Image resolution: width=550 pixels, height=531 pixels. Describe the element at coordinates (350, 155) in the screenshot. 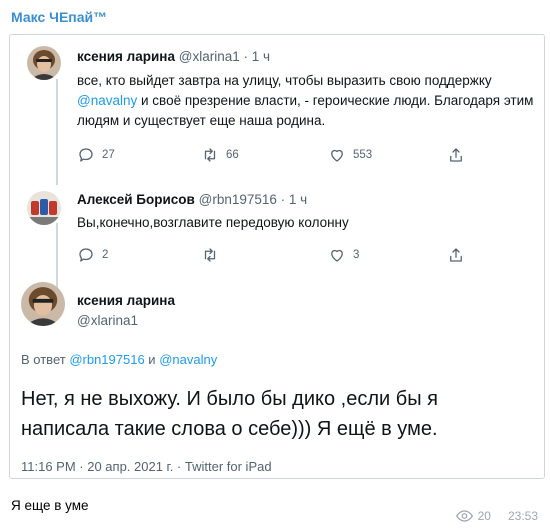

I see `like-button: 553` at that location.